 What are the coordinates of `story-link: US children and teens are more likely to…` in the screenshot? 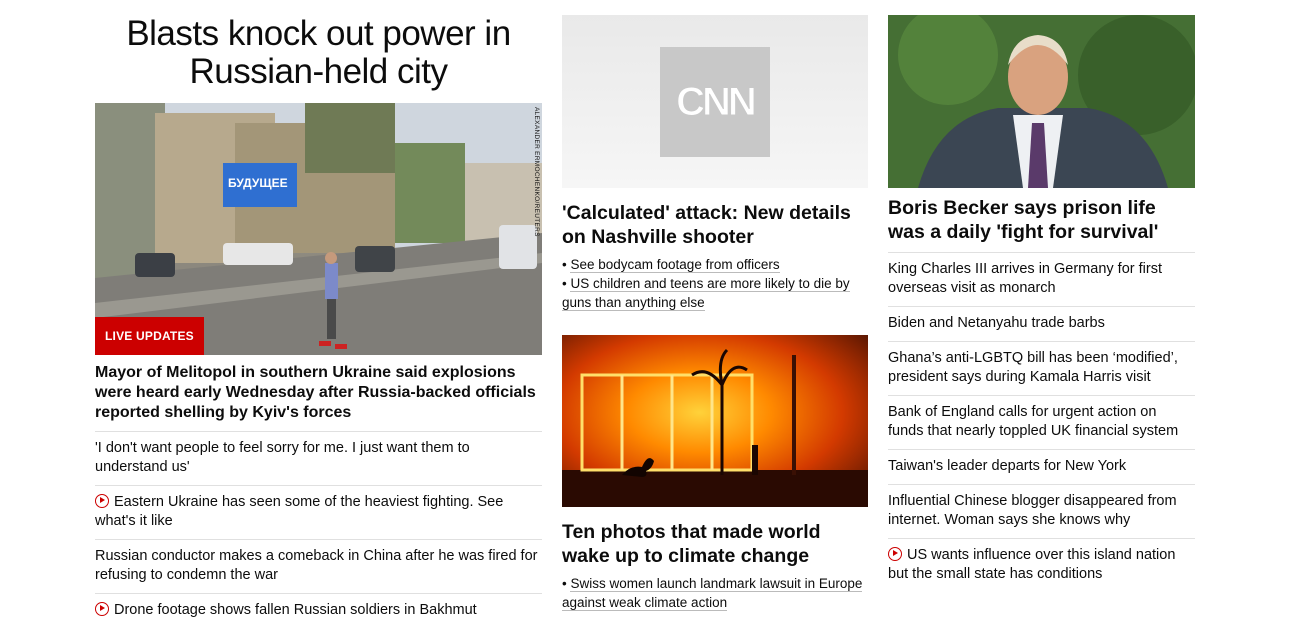 It's located at (706, 293).